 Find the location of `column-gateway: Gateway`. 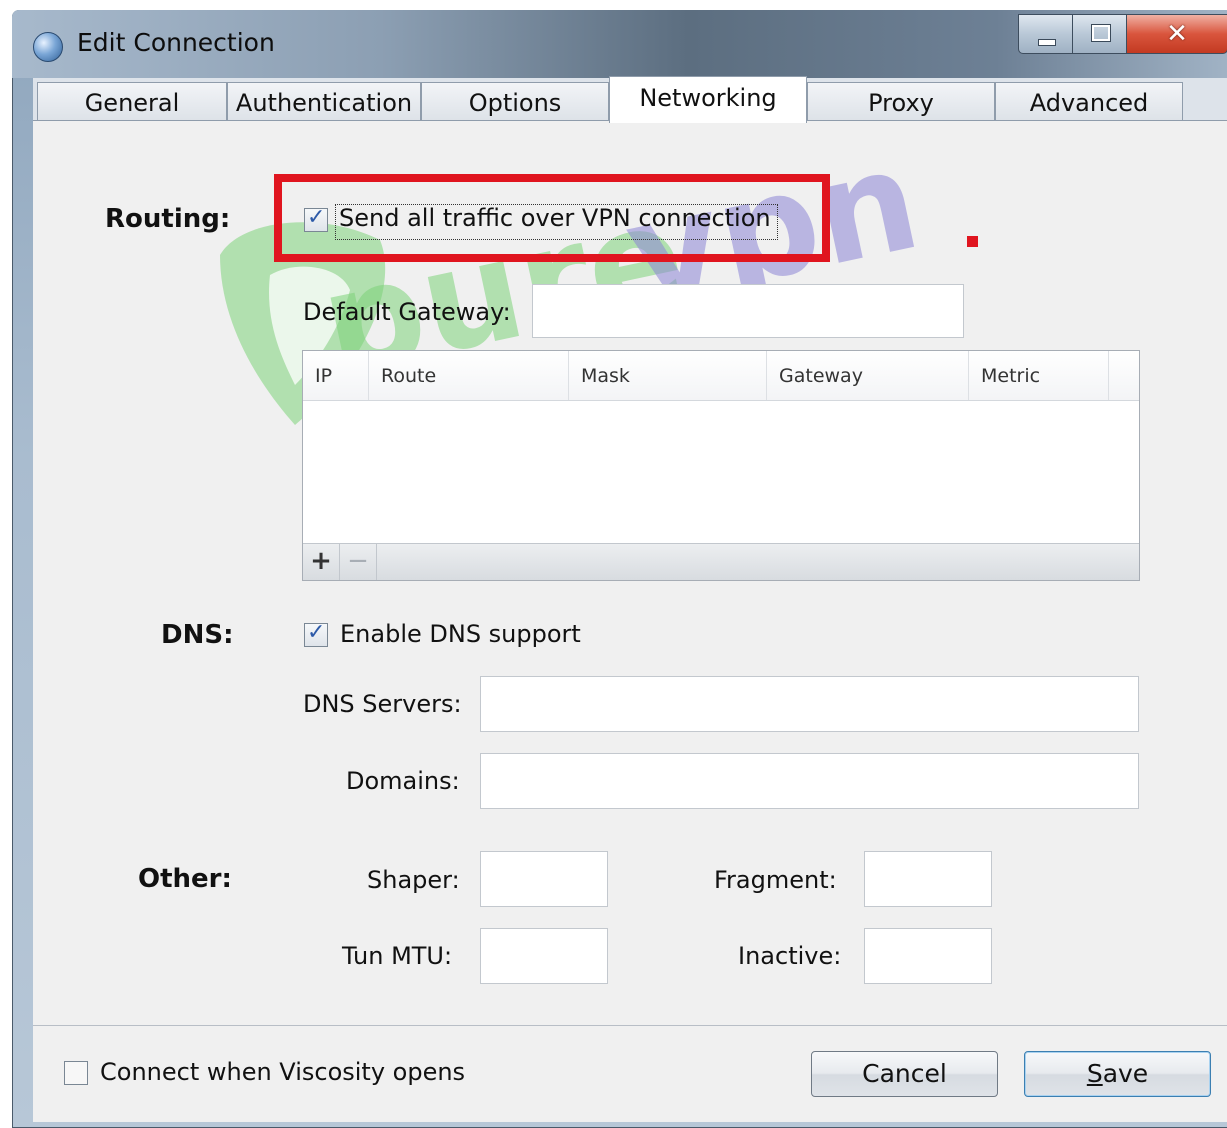

column-gateway: Gateway is located at coordinates (868, 375).